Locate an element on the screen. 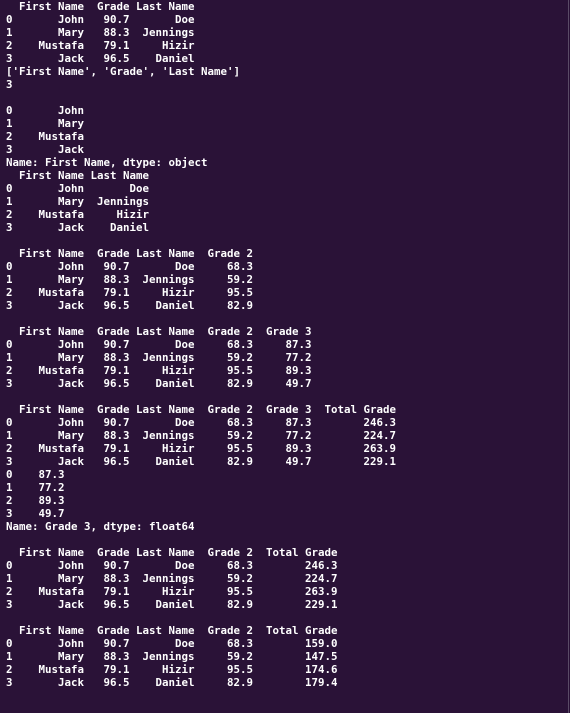  terminal-line: 3 Jack 96.5 Daniel 82.9 49.7 229.1 is located at coordinates (201, 461).